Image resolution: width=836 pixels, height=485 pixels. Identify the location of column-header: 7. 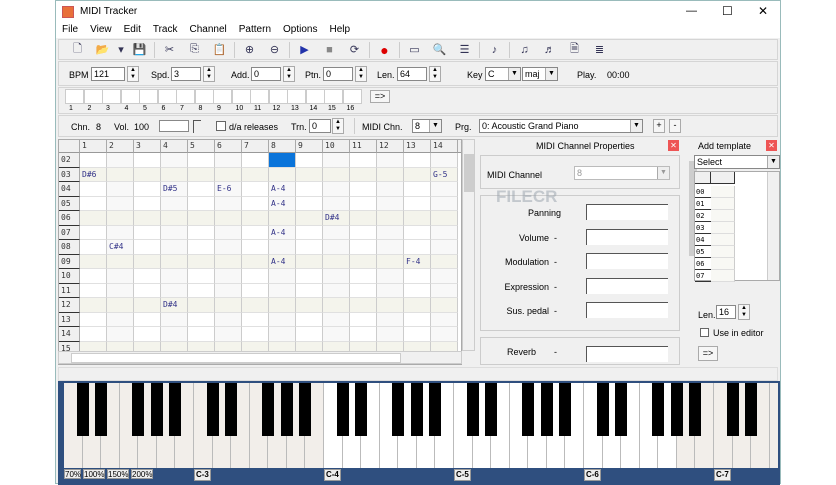
(255, 146).